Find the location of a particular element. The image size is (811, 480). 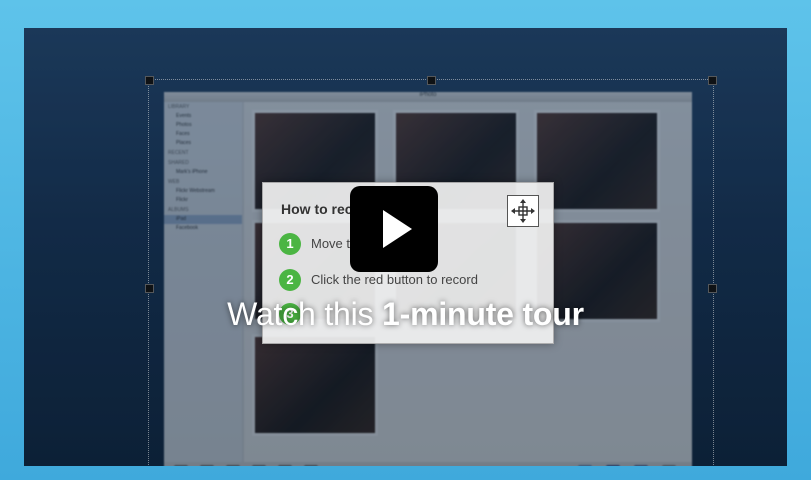

play-button is located at coordinates (394, 229).